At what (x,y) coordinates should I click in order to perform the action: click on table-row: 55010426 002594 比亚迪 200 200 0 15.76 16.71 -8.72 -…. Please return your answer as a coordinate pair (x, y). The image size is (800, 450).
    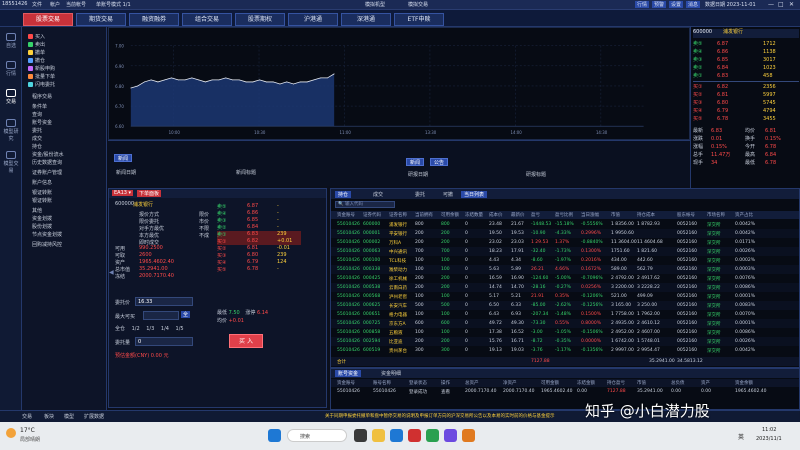
    Looking at the image, I should click on (565, 341).